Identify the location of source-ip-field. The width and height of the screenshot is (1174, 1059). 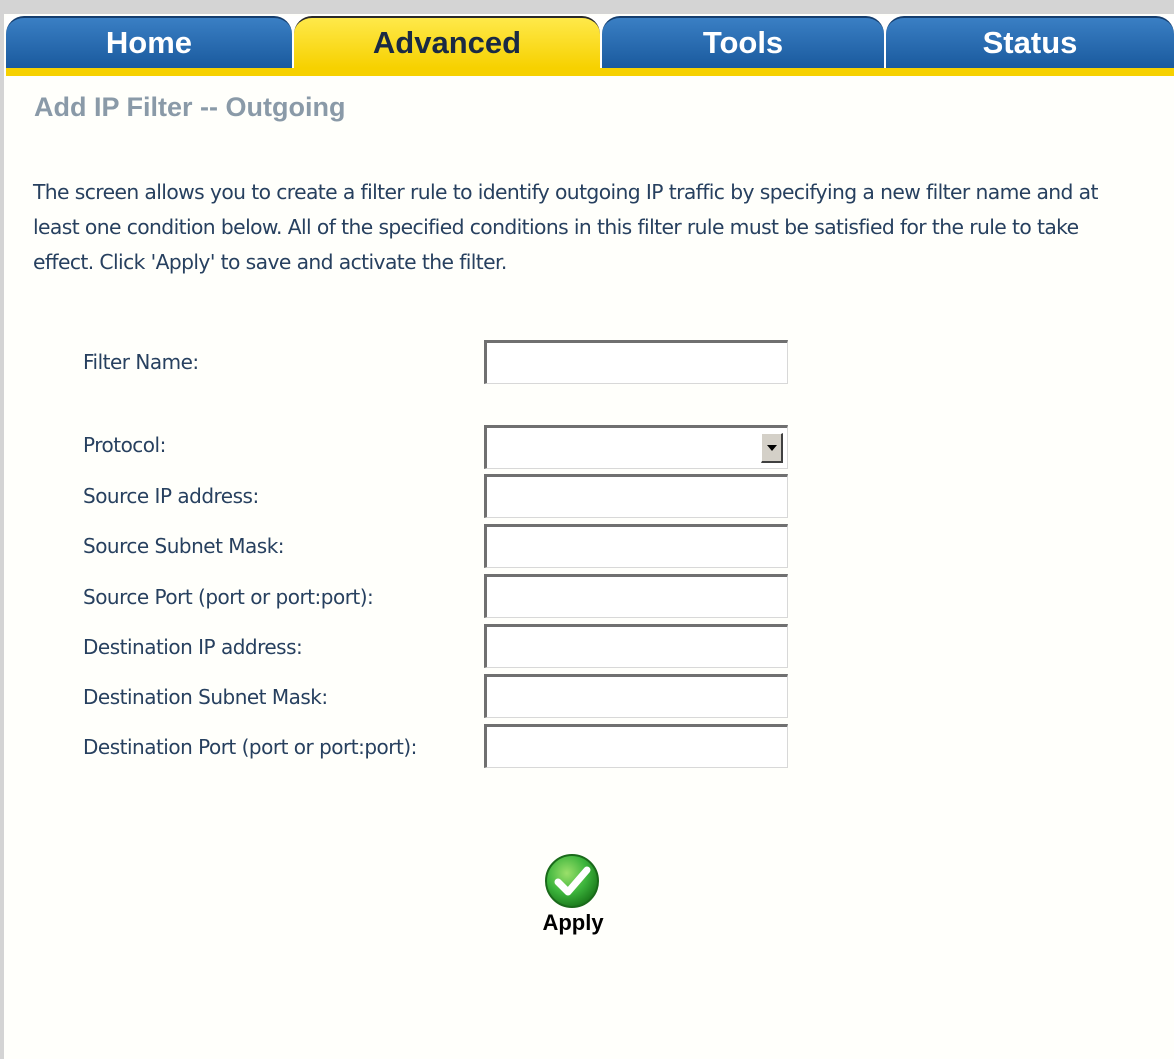
(636, 496).